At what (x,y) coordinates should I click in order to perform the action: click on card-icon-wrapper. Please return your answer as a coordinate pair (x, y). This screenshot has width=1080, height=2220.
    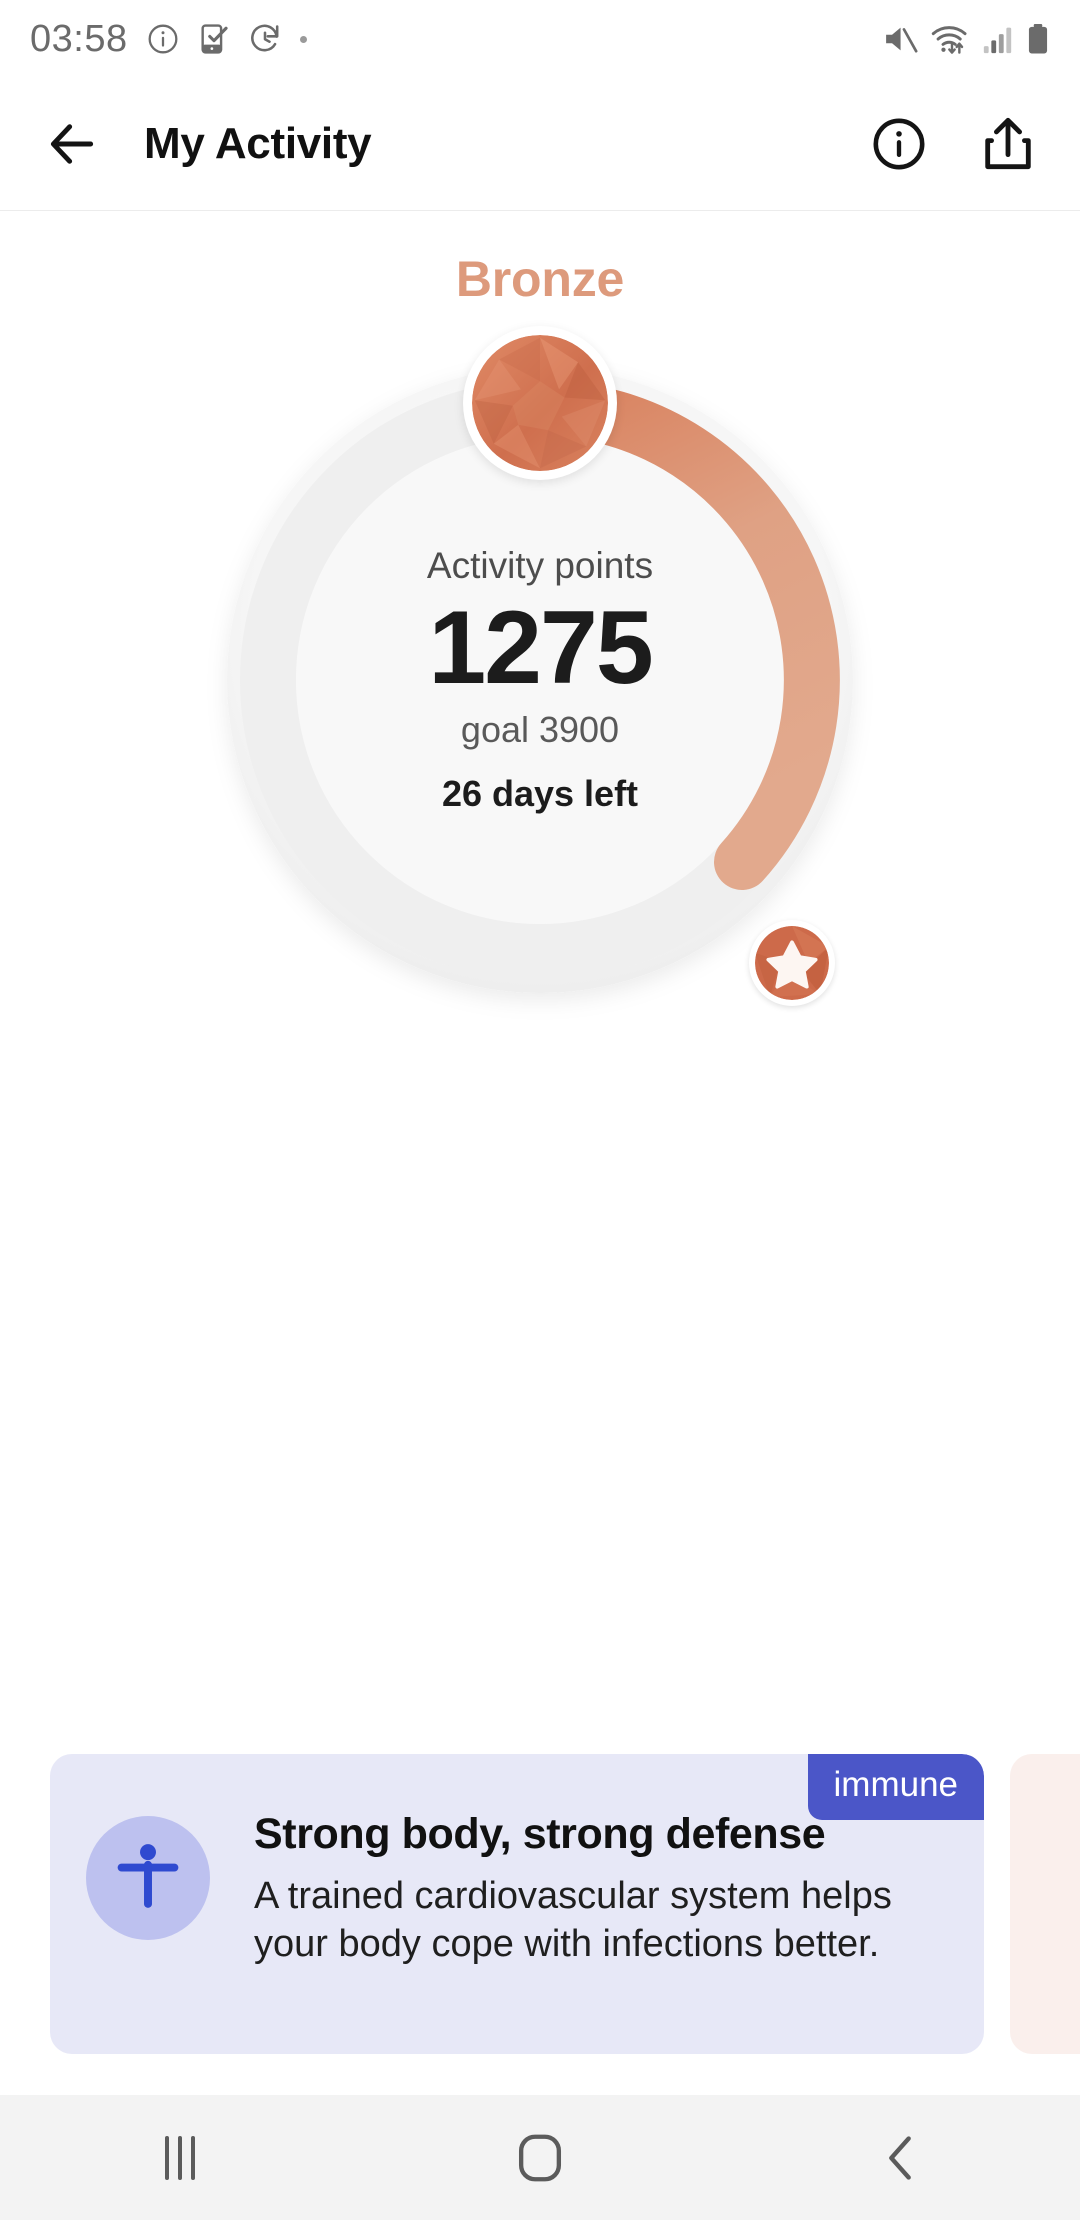
    Looking at the image, I should click on (148, 1878).